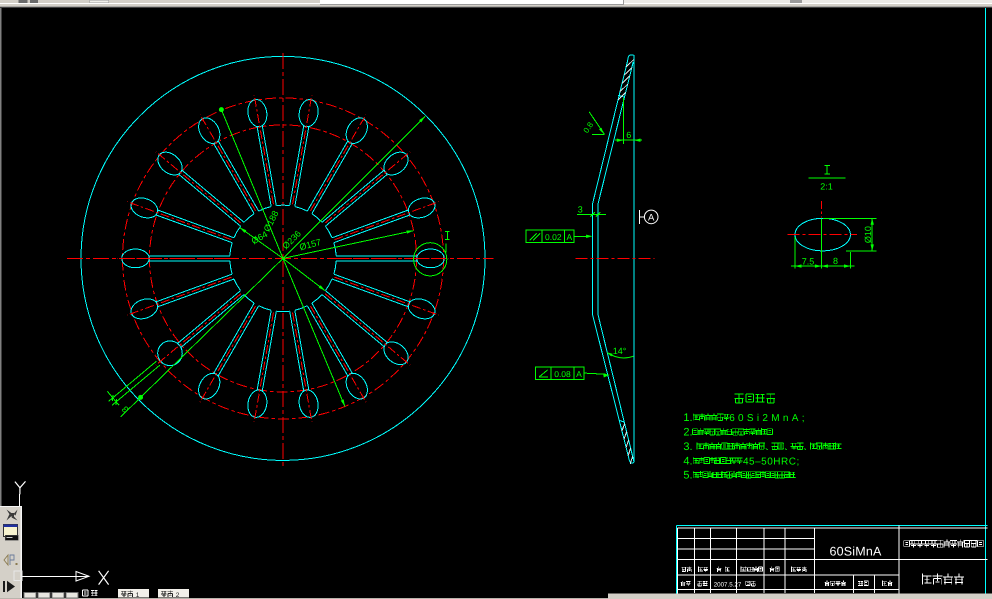 This screenshot has width=992, height=599. What do you see at coordinates (562, 374) in the screenshot?
I see `svg-text: 0.08` at bounding box center [562, 374].